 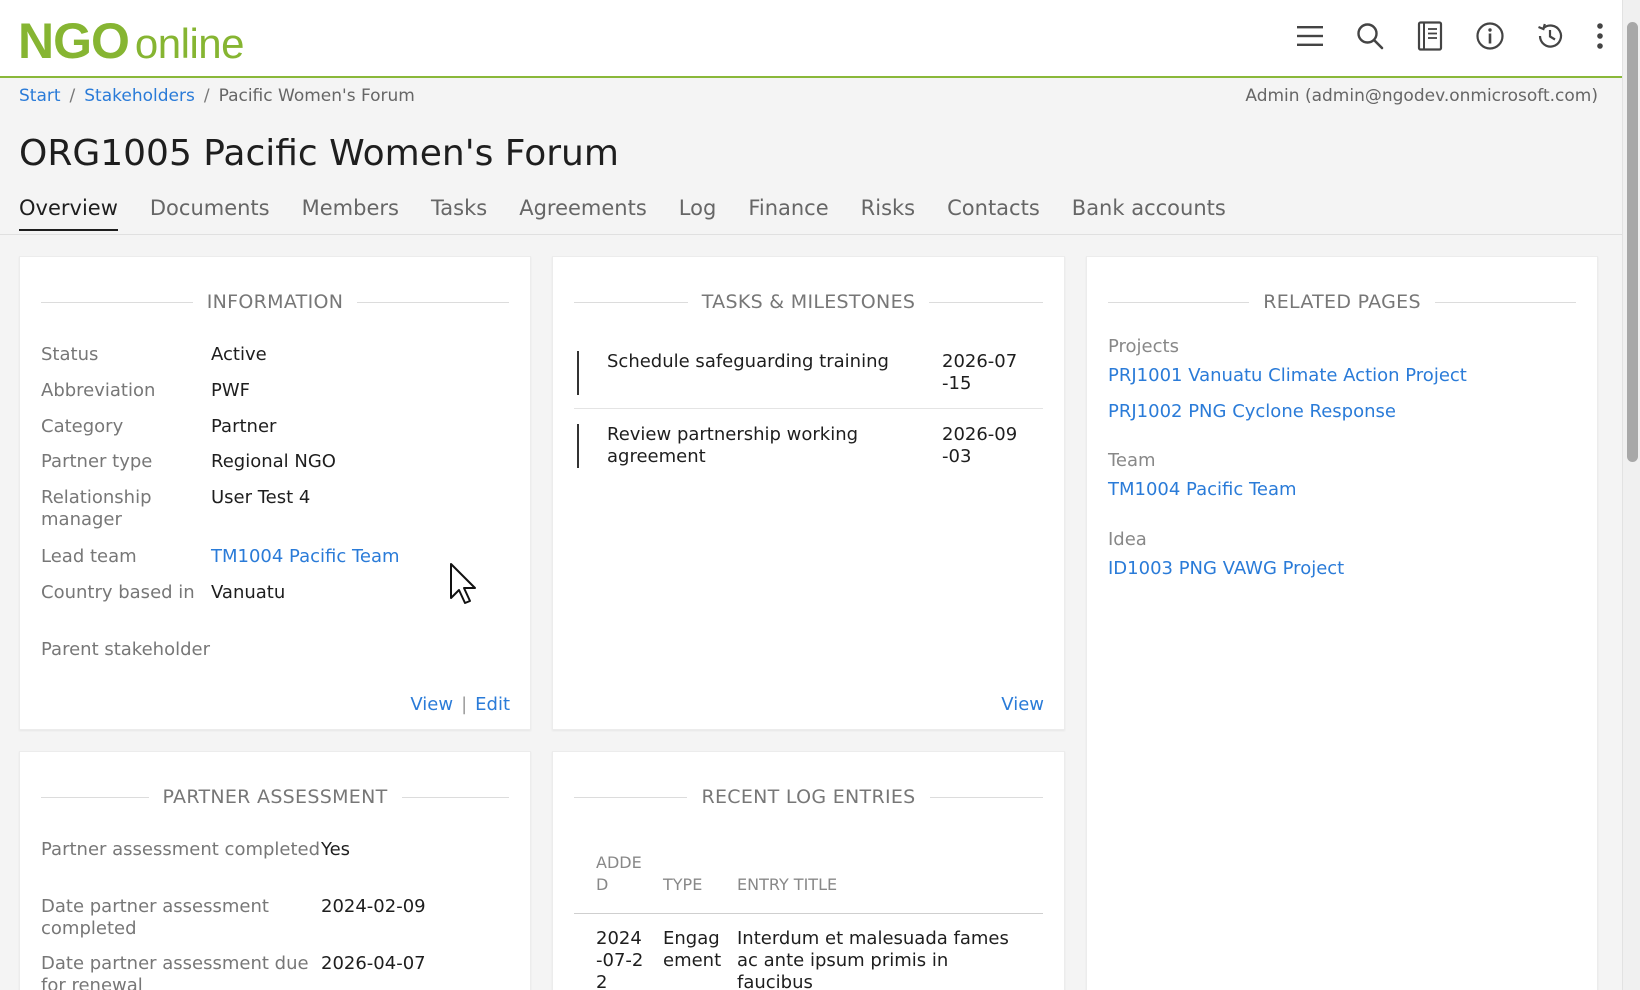 What do you see at coordinates (89, 556) in the screenshot?
I see `info-label: Lead team` at bounding box center [89, 556].